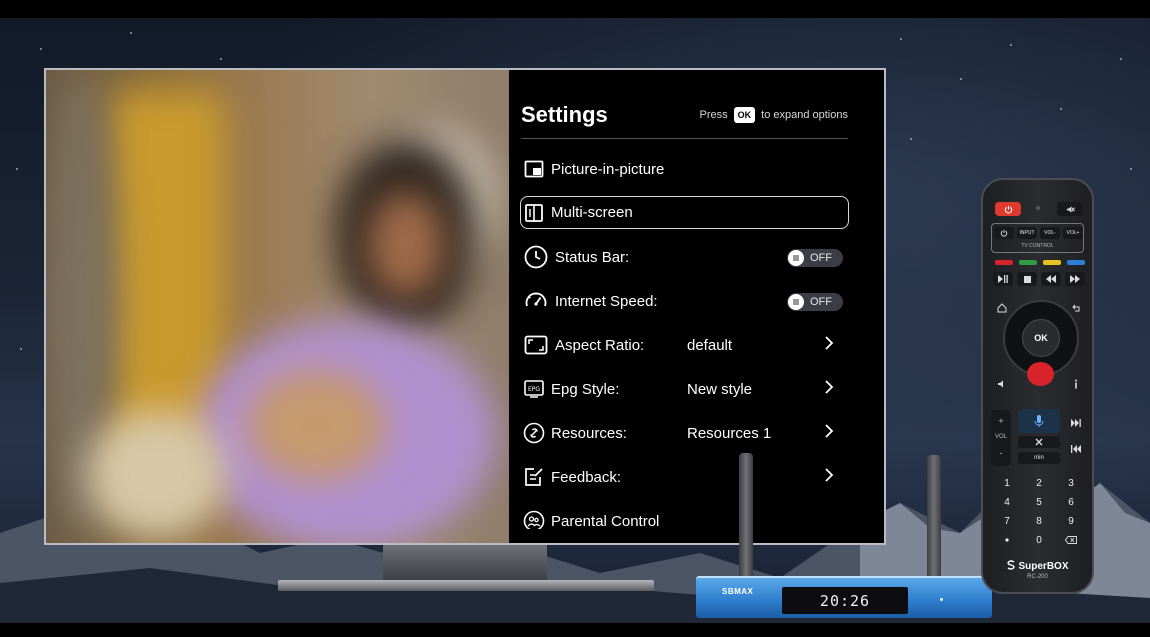  What do you see at coordinates (685, 433) in the screenshot?
I see `menu-item-resources: Resources: Resources 1` at bounding box center [685, 433].